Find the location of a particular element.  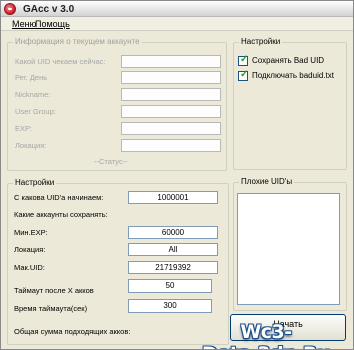

user-group-field is located at coordinates (171, 111).